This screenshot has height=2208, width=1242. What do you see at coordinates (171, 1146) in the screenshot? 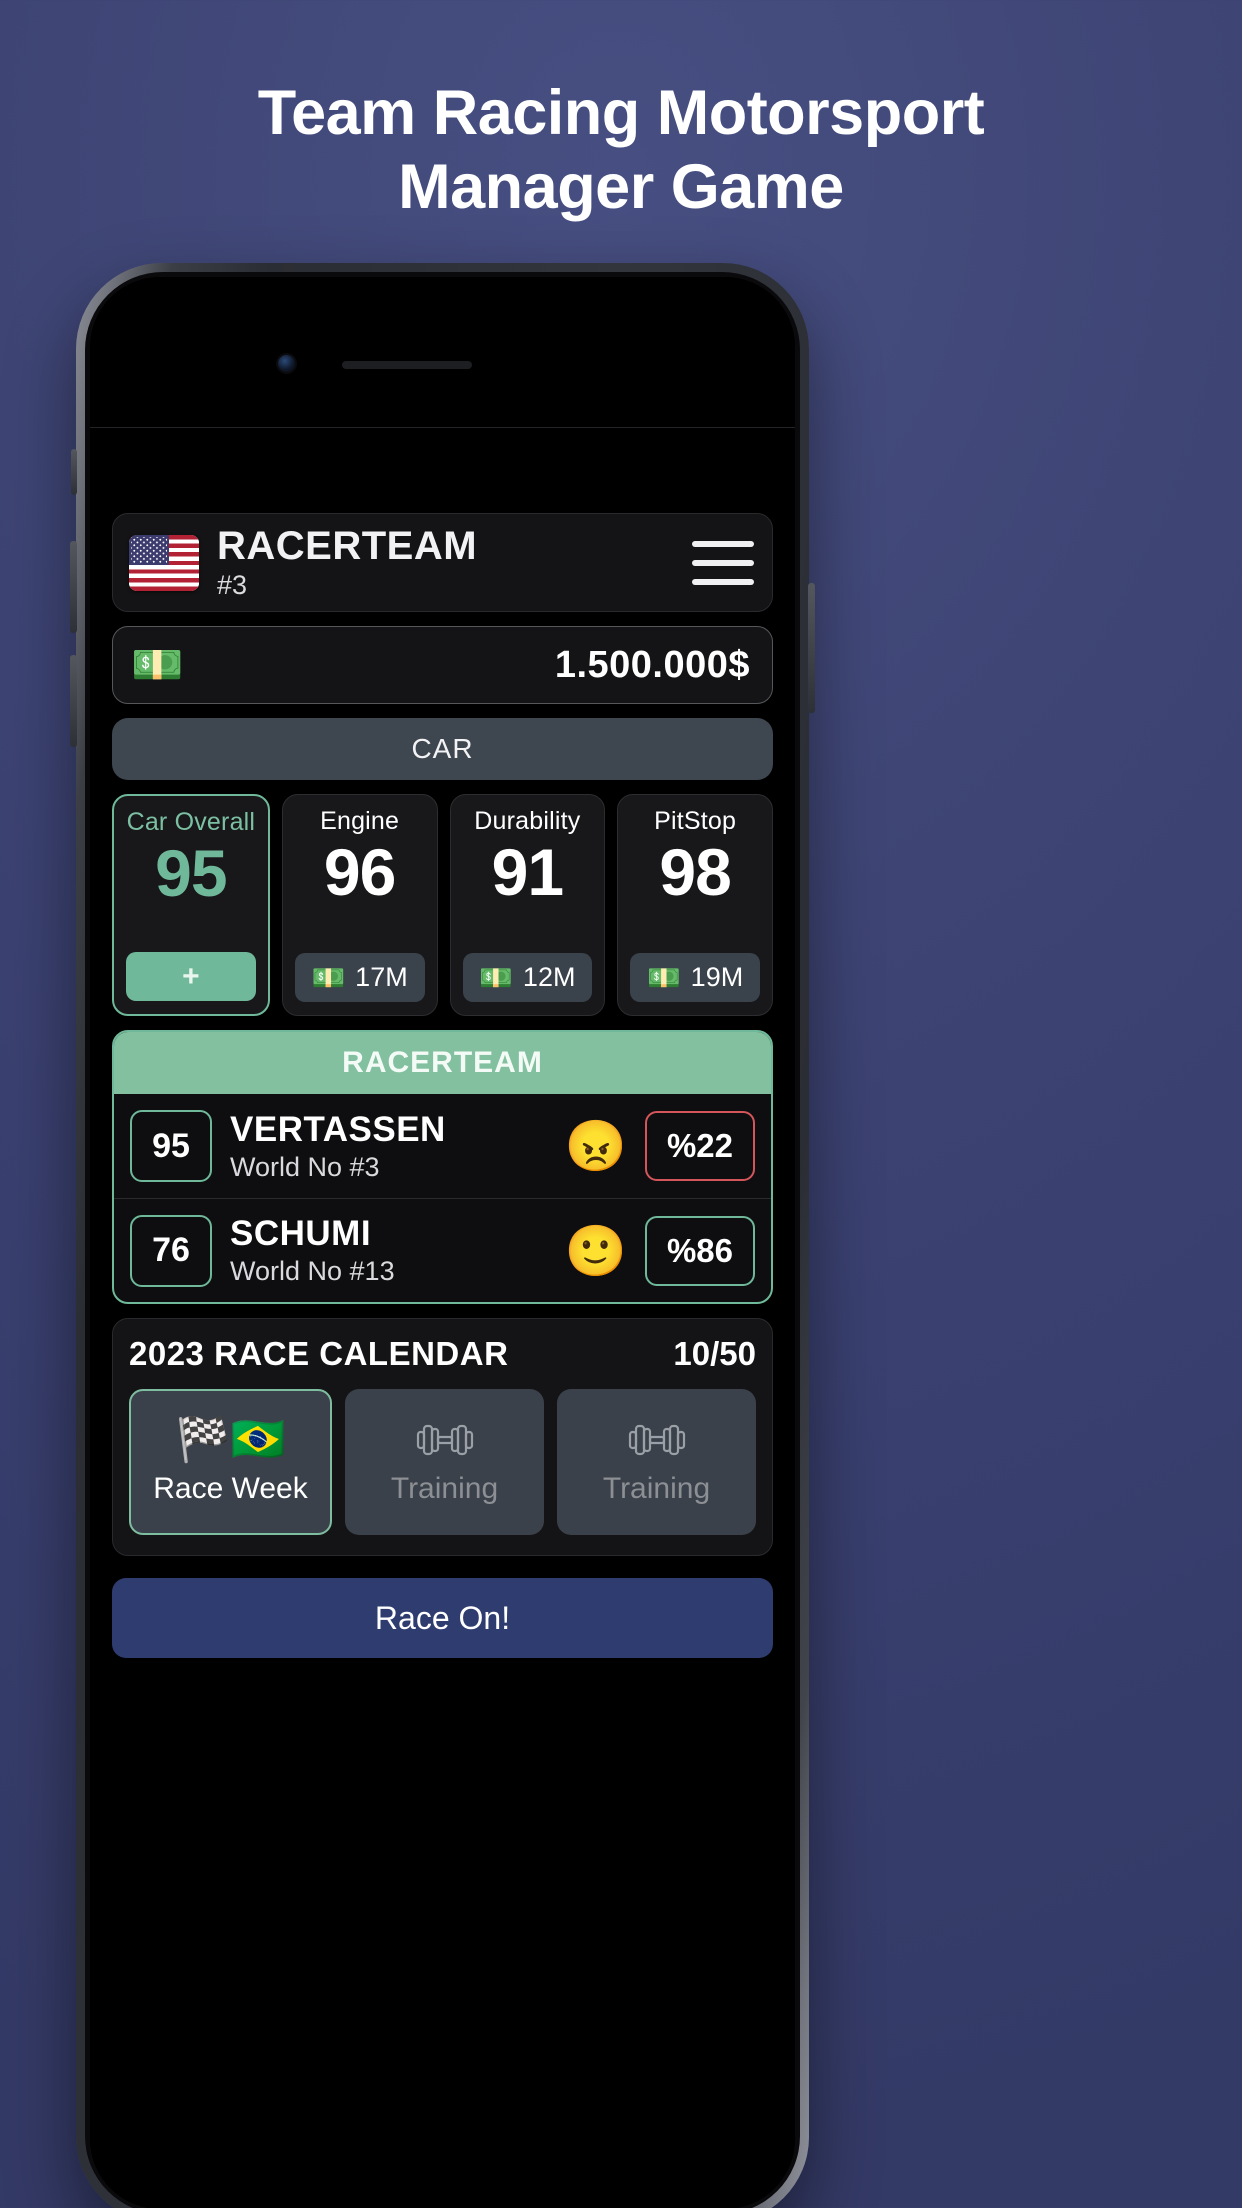
I see `driver-rating: 95` at bounding box center [171, 1146].